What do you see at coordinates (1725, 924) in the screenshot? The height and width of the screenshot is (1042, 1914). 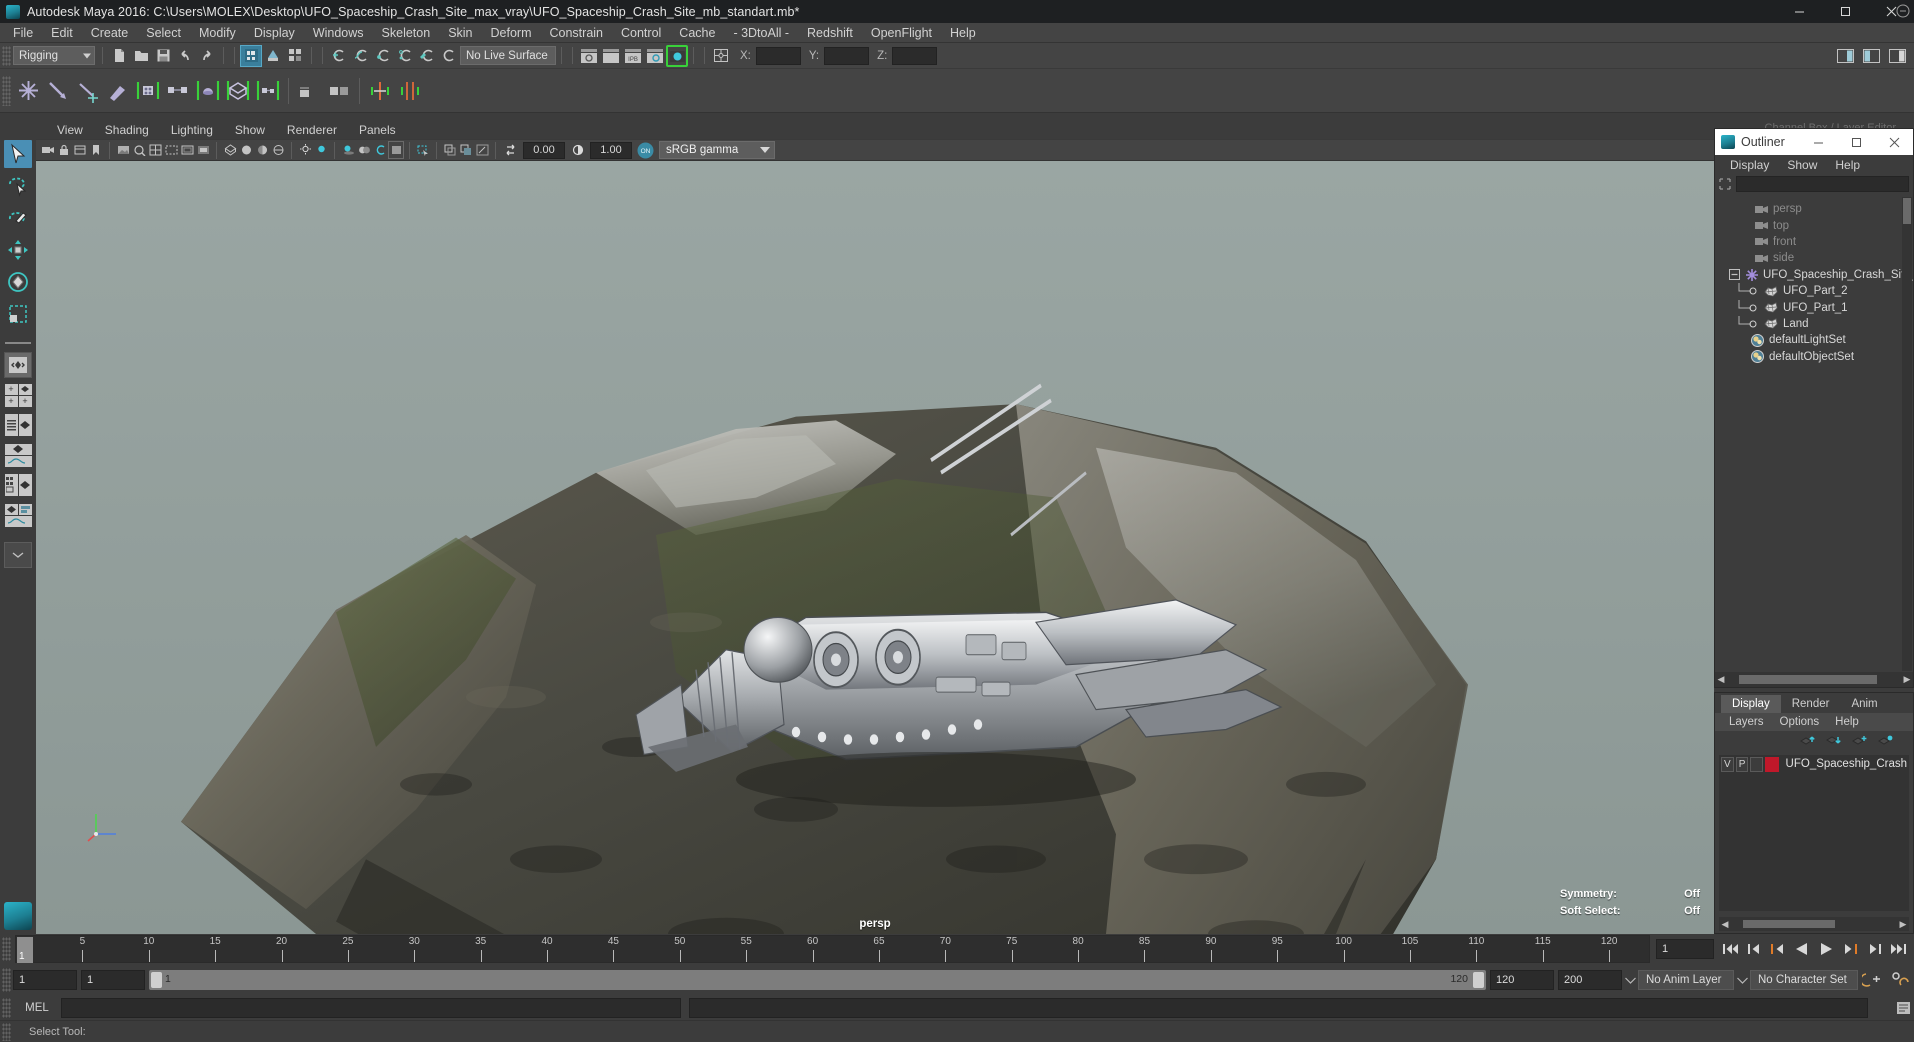 I see `scroll-left-arrow-icon: ◀` at bounding box center [1725, 924].